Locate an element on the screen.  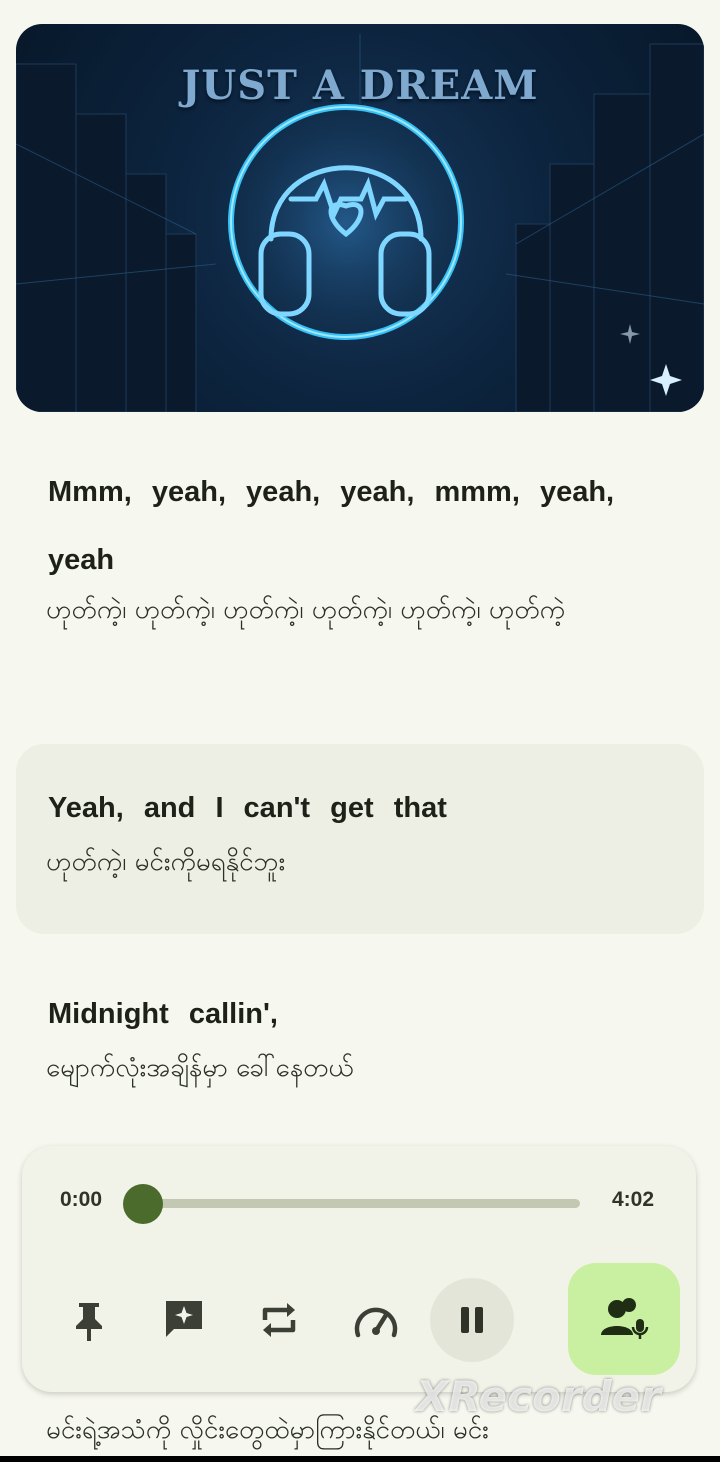
repeat-icon is located at coordinates (279, 1320).